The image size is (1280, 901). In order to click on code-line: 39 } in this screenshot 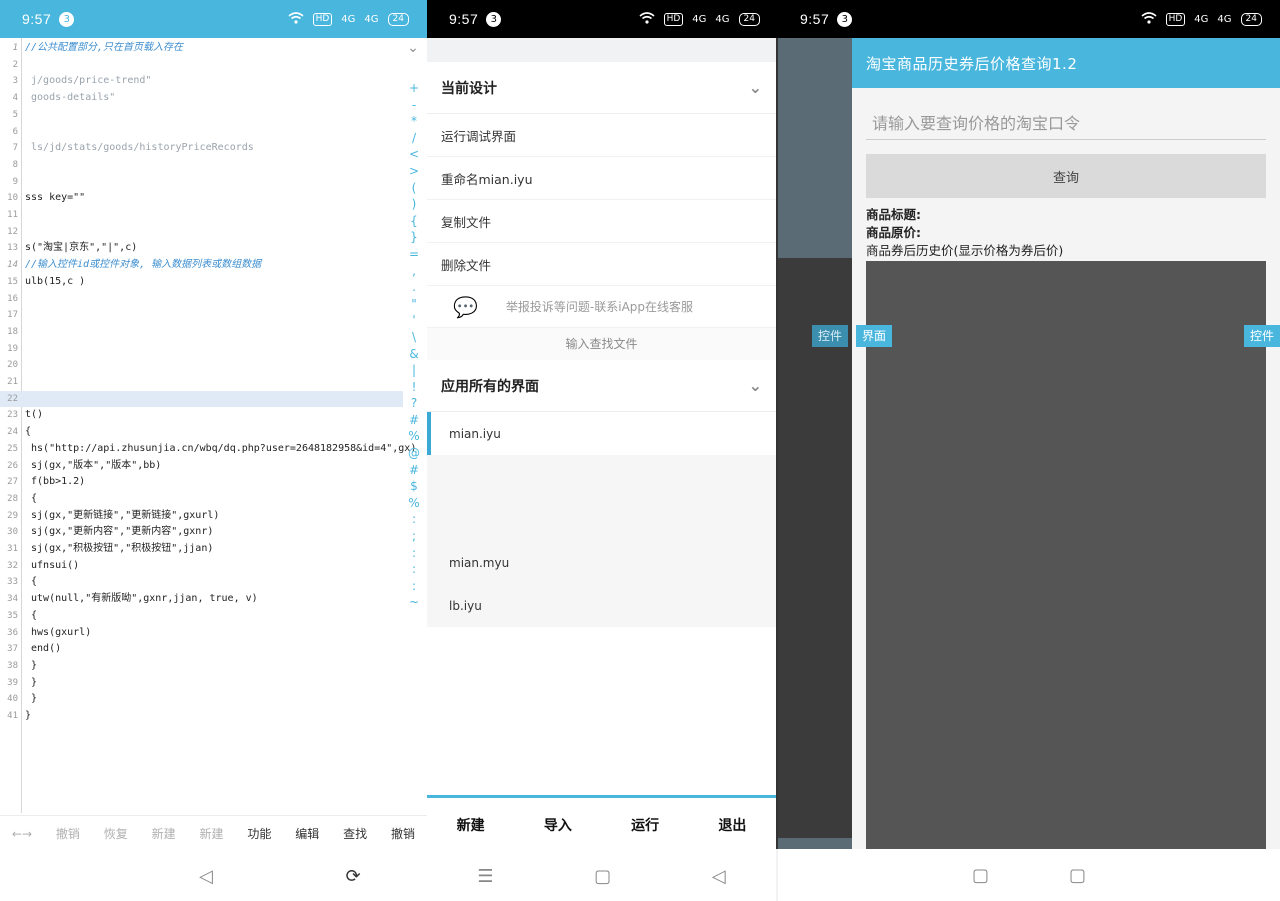, I will do `click(201, 683)`.